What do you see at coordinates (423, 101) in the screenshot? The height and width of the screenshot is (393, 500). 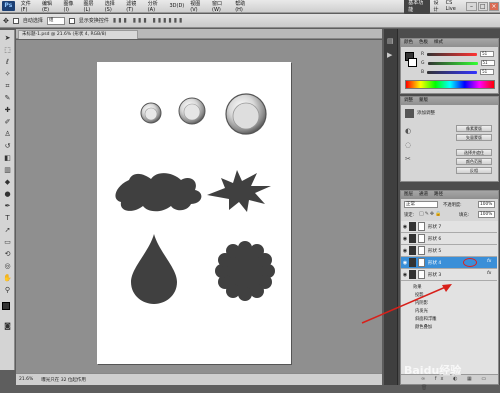 I see `tab-masks: 蒙版` at bounding box center [423, 101].